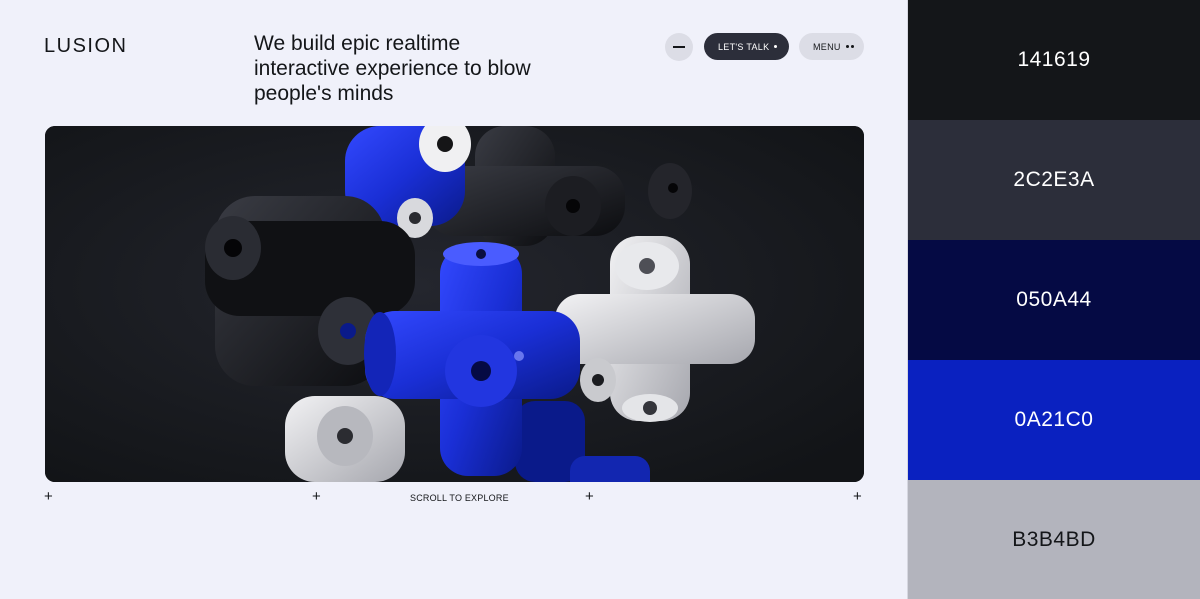 Image resolution: width=1200 pixels, height=599 pixels. Describe the element at coordinates (85, 46) in the screenshot. I see `brand-logo: LUSION` at that location.